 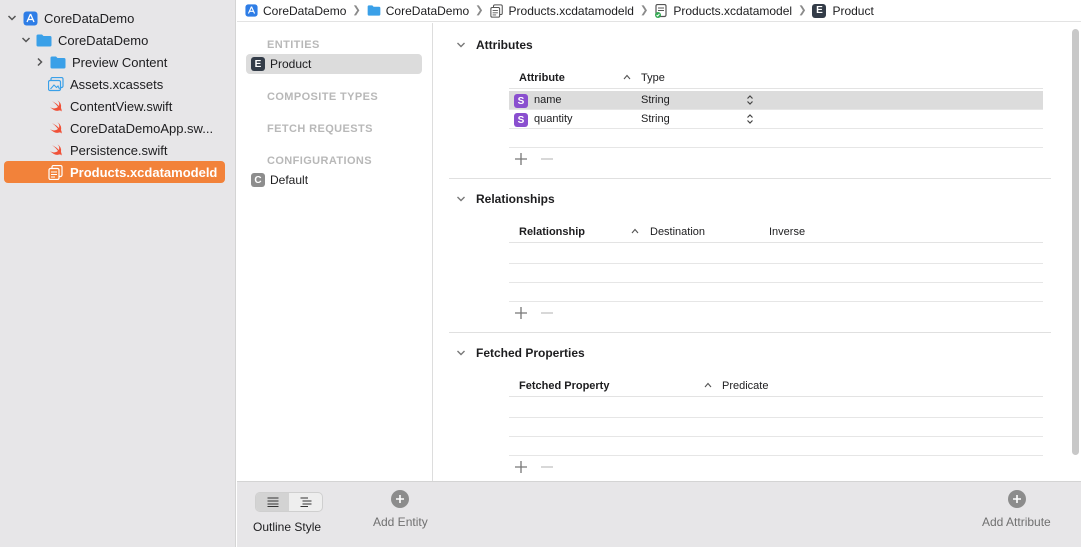 I want to click on breadcrumb-datamodel: Products.xcdatamodel, so click(x=723, y=10).